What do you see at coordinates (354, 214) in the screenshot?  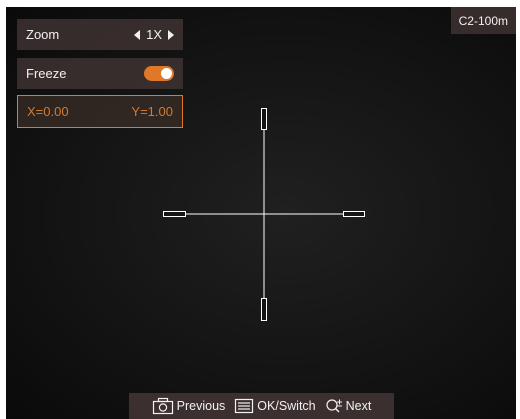 I see `reticle-right-post` at bounding box center [354, 214].